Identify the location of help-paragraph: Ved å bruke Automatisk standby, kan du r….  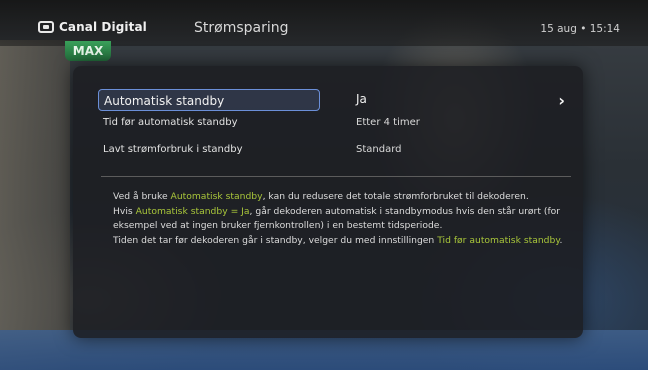
(321, 196).